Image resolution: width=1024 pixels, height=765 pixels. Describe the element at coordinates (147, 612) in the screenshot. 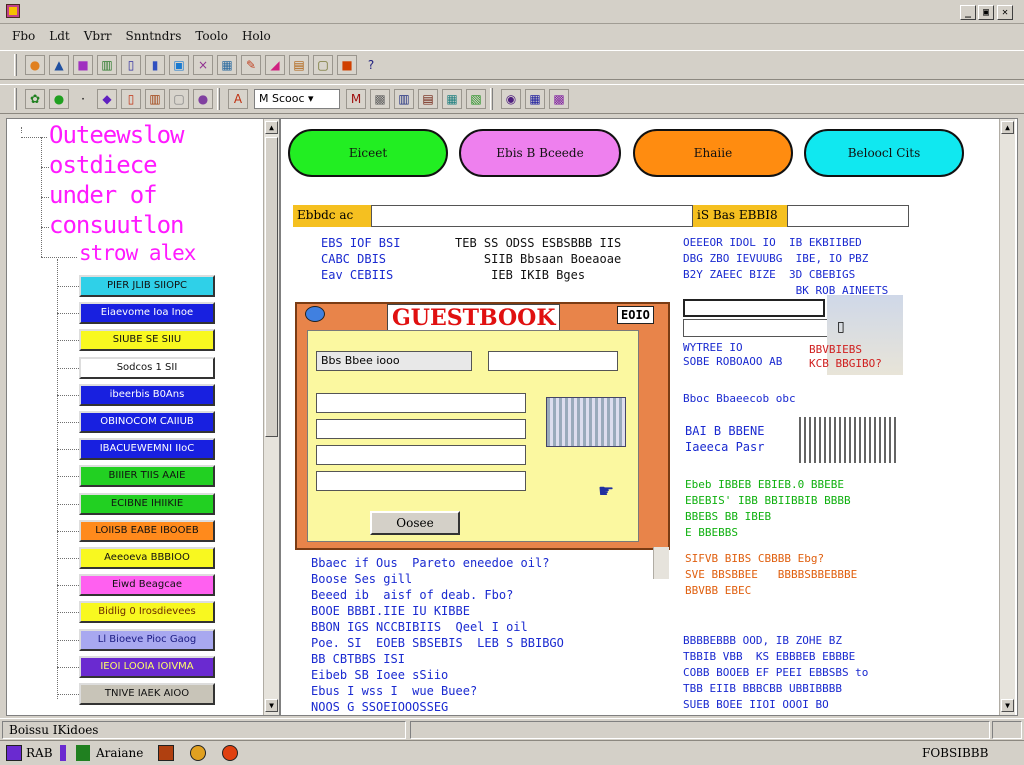

I see `tree-button-13: Bidlig 0 Irosdievees` at that location.